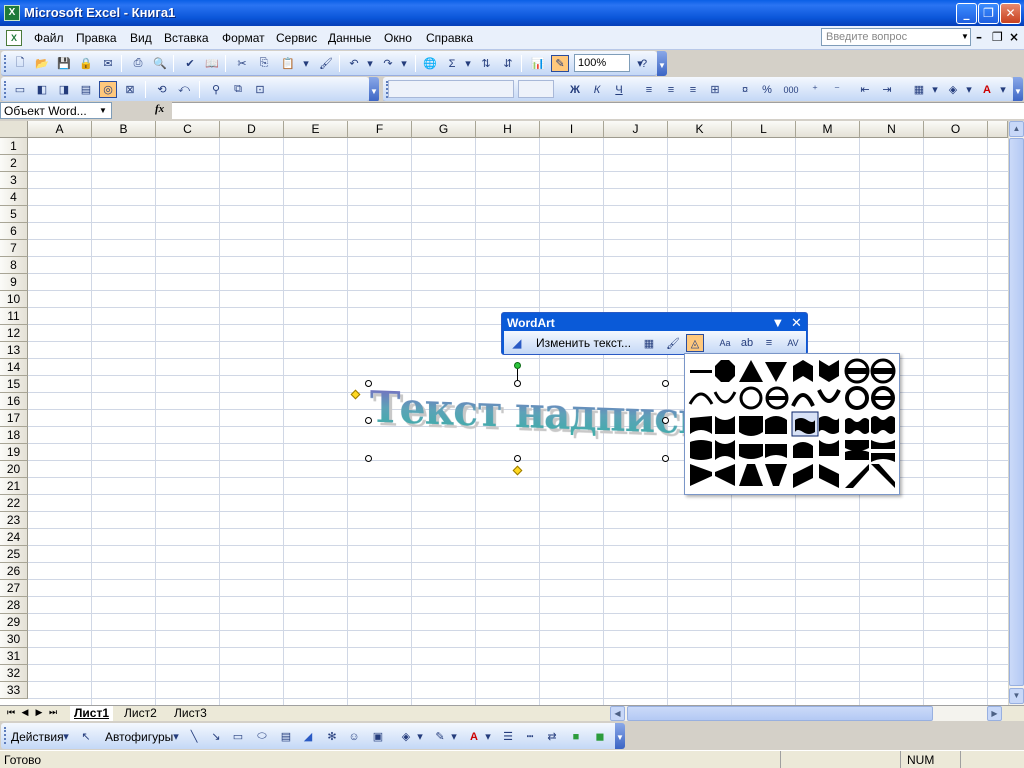  What do you see at coordinates (160, 63) in the screenshot?
I see `print-preview-icon: 🔍` at bounding box center [160, 63].